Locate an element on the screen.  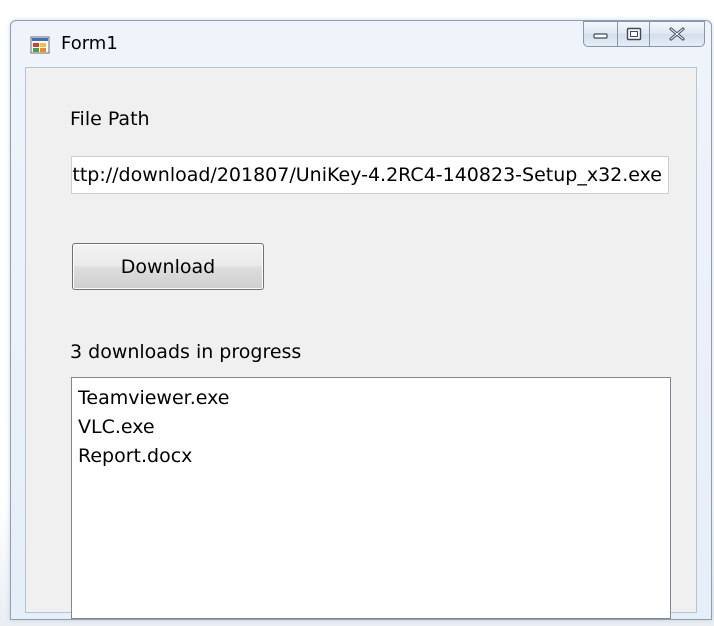
file-path-label: File Path is located at coordinates (110, 119).